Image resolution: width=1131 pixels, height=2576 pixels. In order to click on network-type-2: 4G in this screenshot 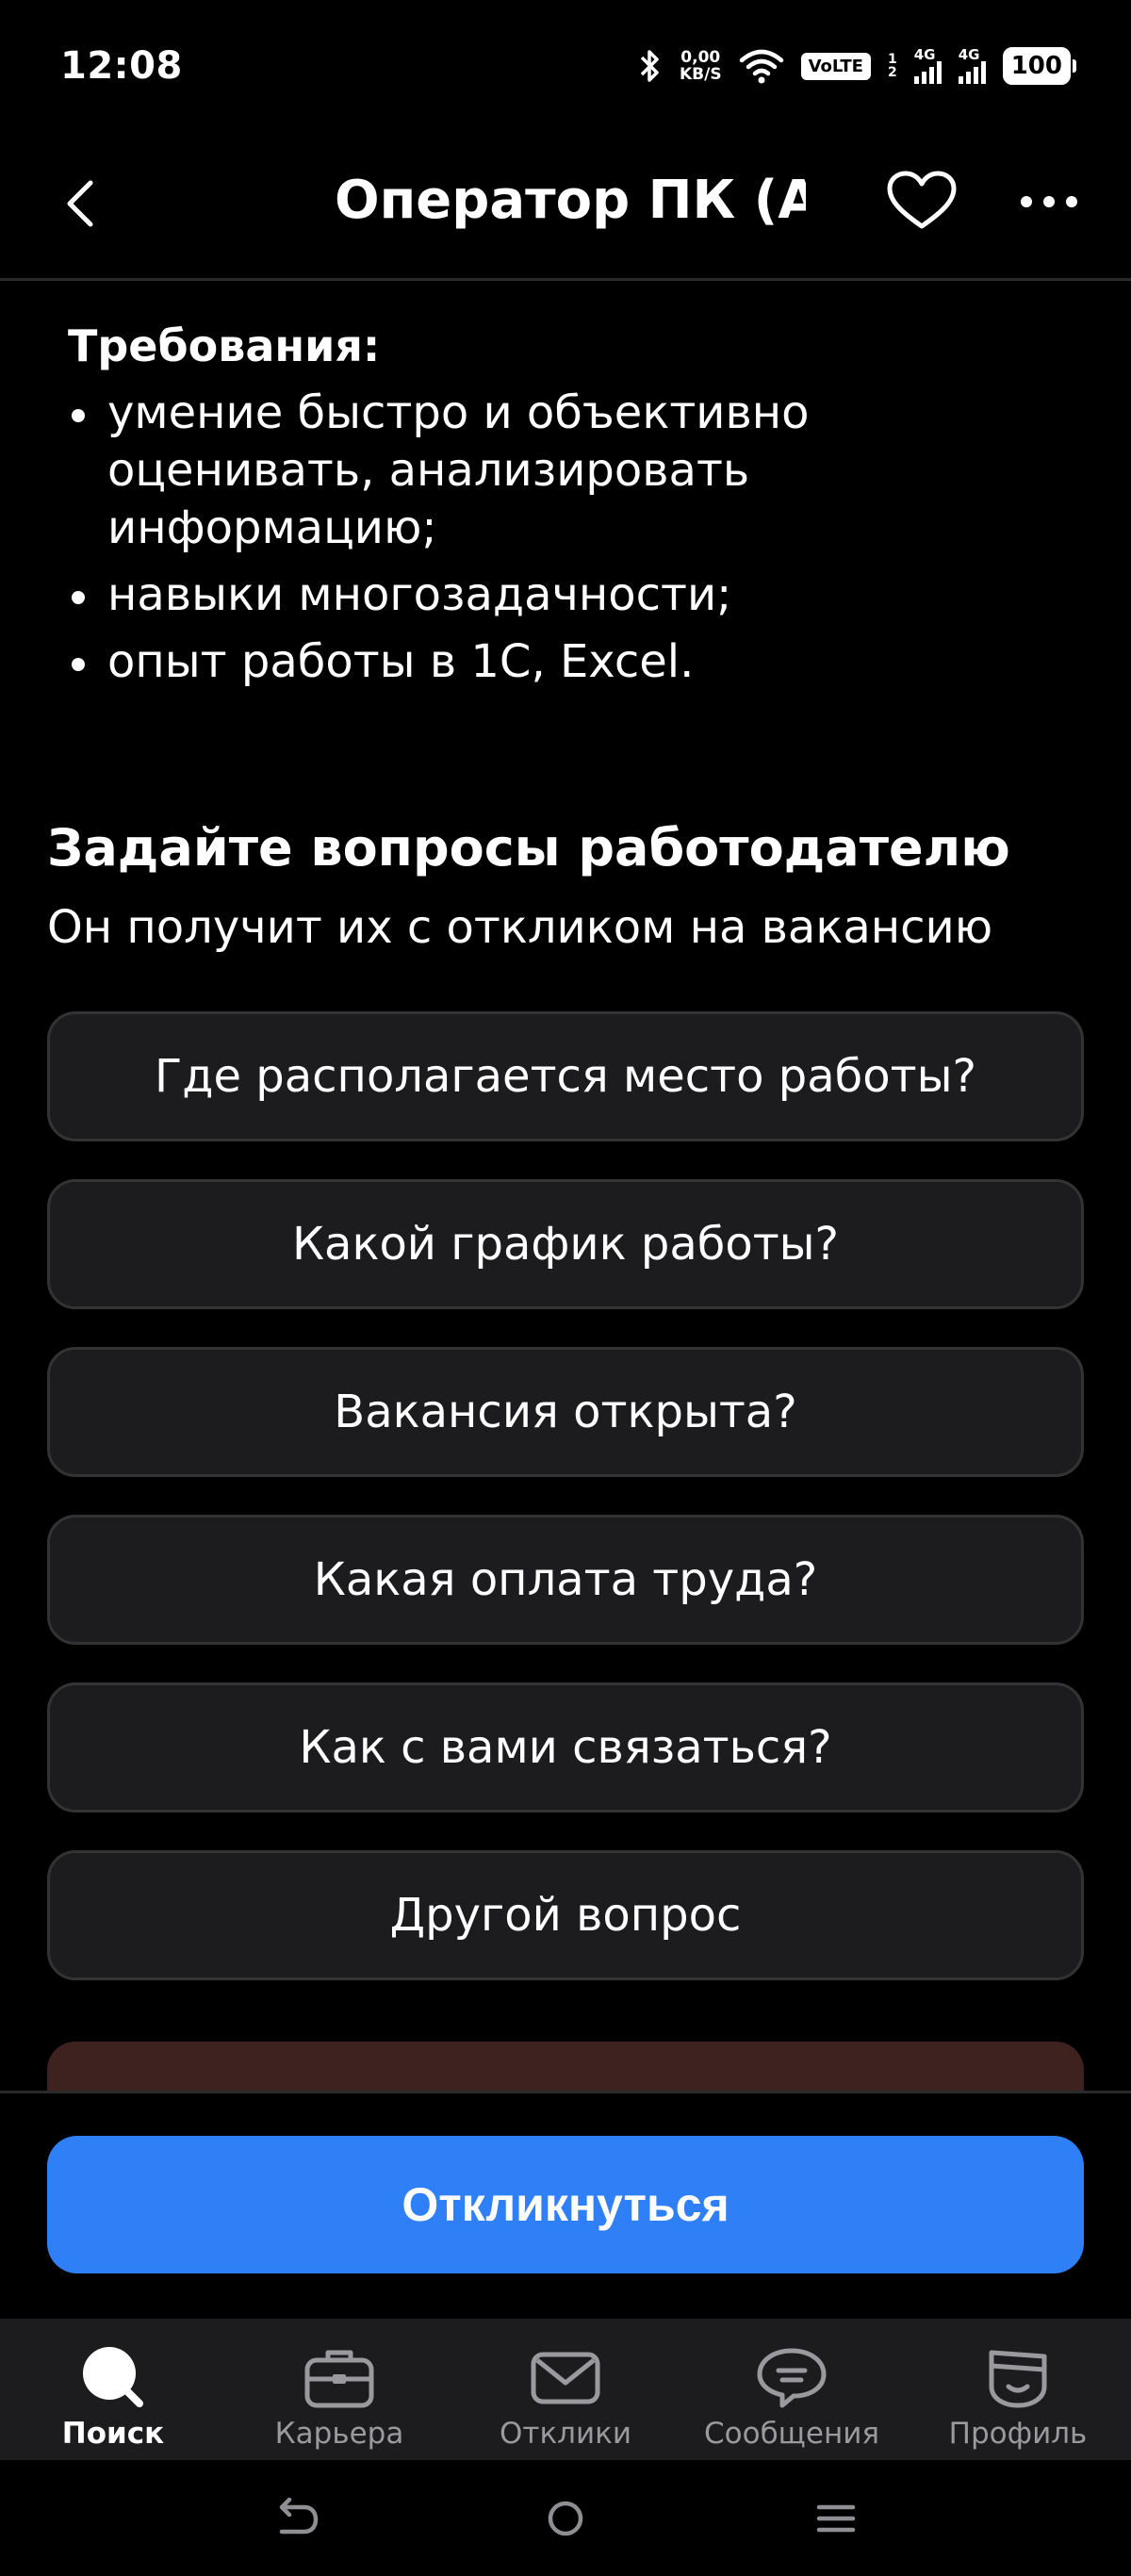, I will do `click(969, 54)`.